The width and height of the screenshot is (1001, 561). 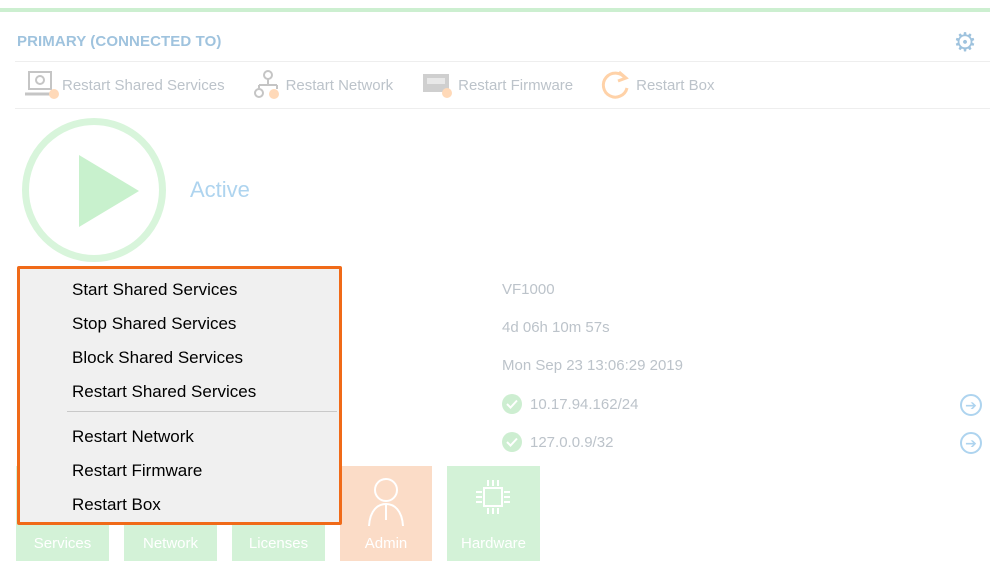 What do you see at coordinates (164, 392) in the screenshot?
I see `menu-item-restart-shared-services: Restart Shared Services` at bounding box center [164, 392].